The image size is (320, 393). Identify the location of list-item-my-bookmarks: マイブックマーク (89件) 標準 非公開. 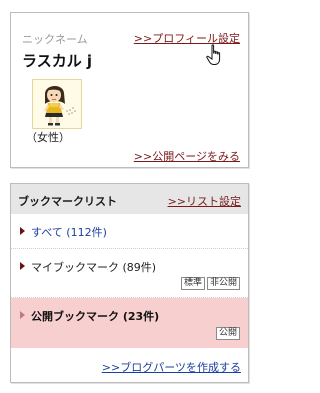
(129, 273).